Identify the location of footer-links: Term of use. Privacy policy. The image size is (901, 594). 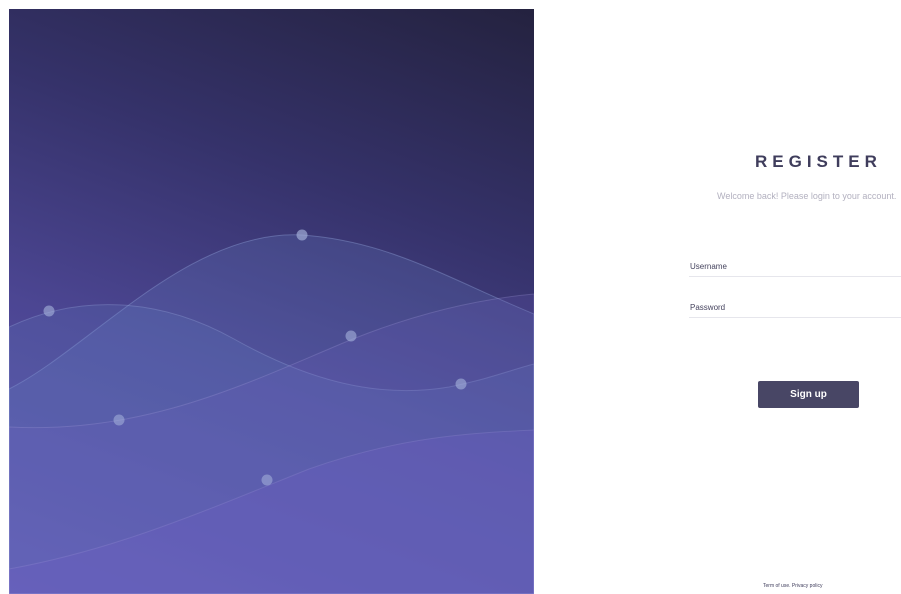
(792, 586).